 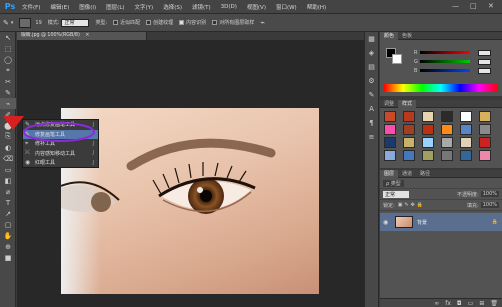 What do you see at coordinates (8, 92) in the screenshot?
I see `tool-5-icon: ✎` at bounding box center [8, 92].